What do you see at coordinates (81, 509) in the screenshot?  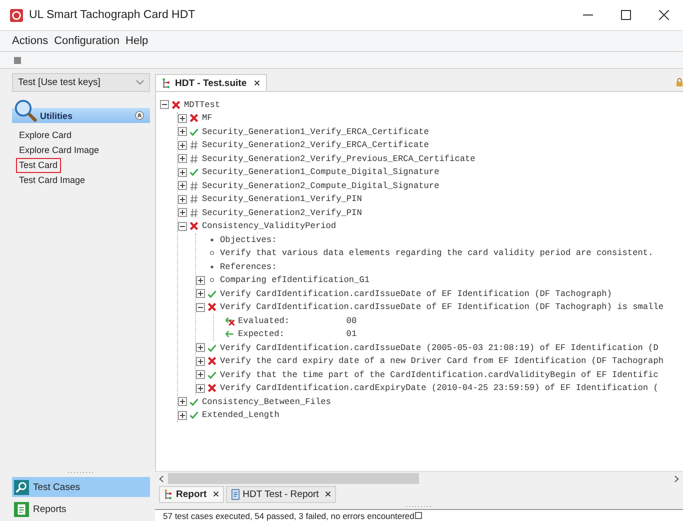 I see `nav-item: Reports` at bounding box center [81, 509].